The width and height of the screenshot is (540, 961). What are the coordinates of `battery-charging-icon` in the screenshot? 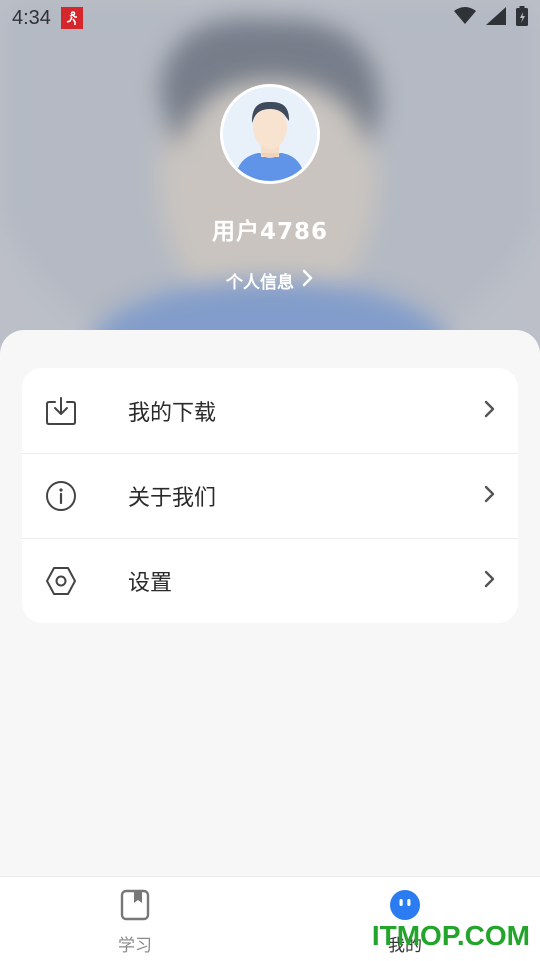 It's located at (522, 18).